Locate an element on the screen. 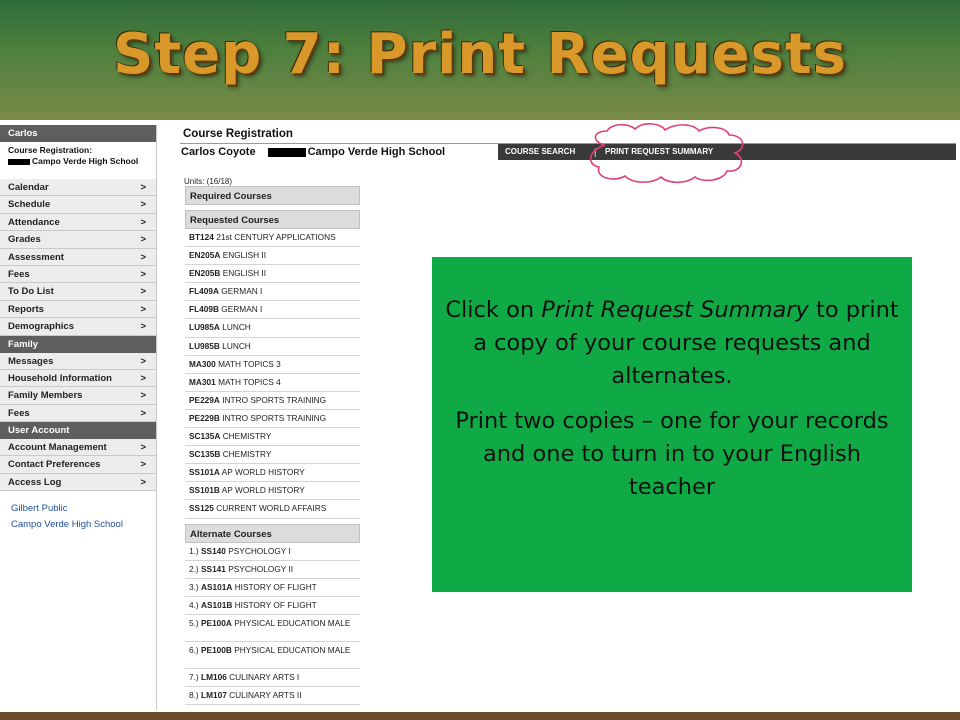 The height and width of the screenshot is (720, 960). course-row: SS125 CURRENT WORLD AFFAIRS is located at coordinates (272, 509).